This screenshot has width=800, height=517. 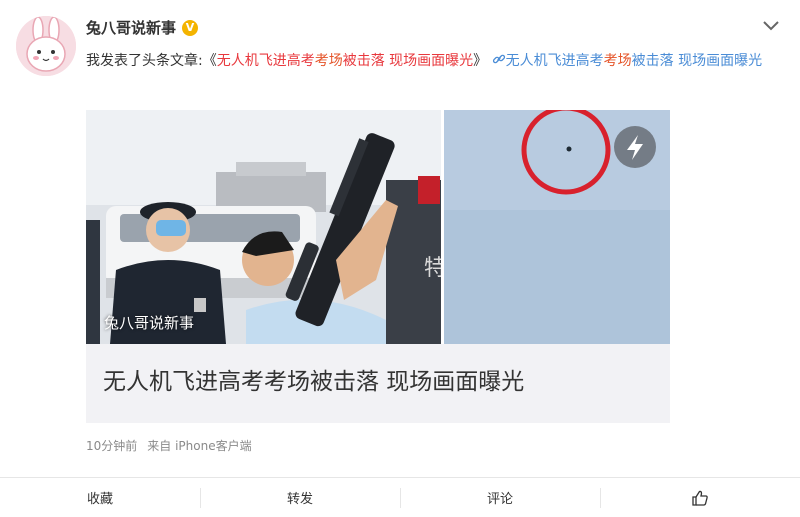 What do you see at coordinates (314, 382) in the screenshot?
I see `article-card-title: 无人机飞进高考考场被击落 现场画面曝光` at bounding box center [314, 382].